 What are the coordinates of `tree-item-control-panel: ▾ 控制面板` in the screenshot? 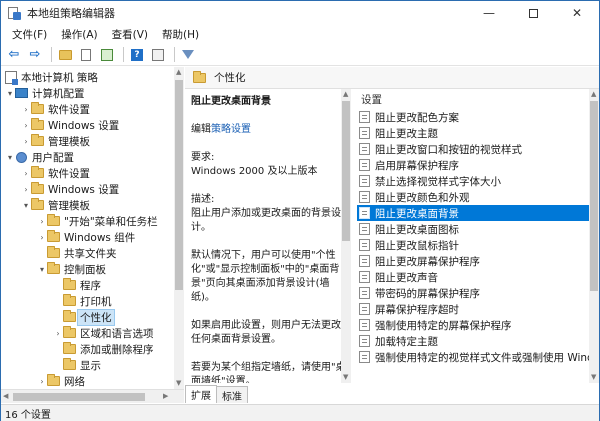 It's located at (71, 269).